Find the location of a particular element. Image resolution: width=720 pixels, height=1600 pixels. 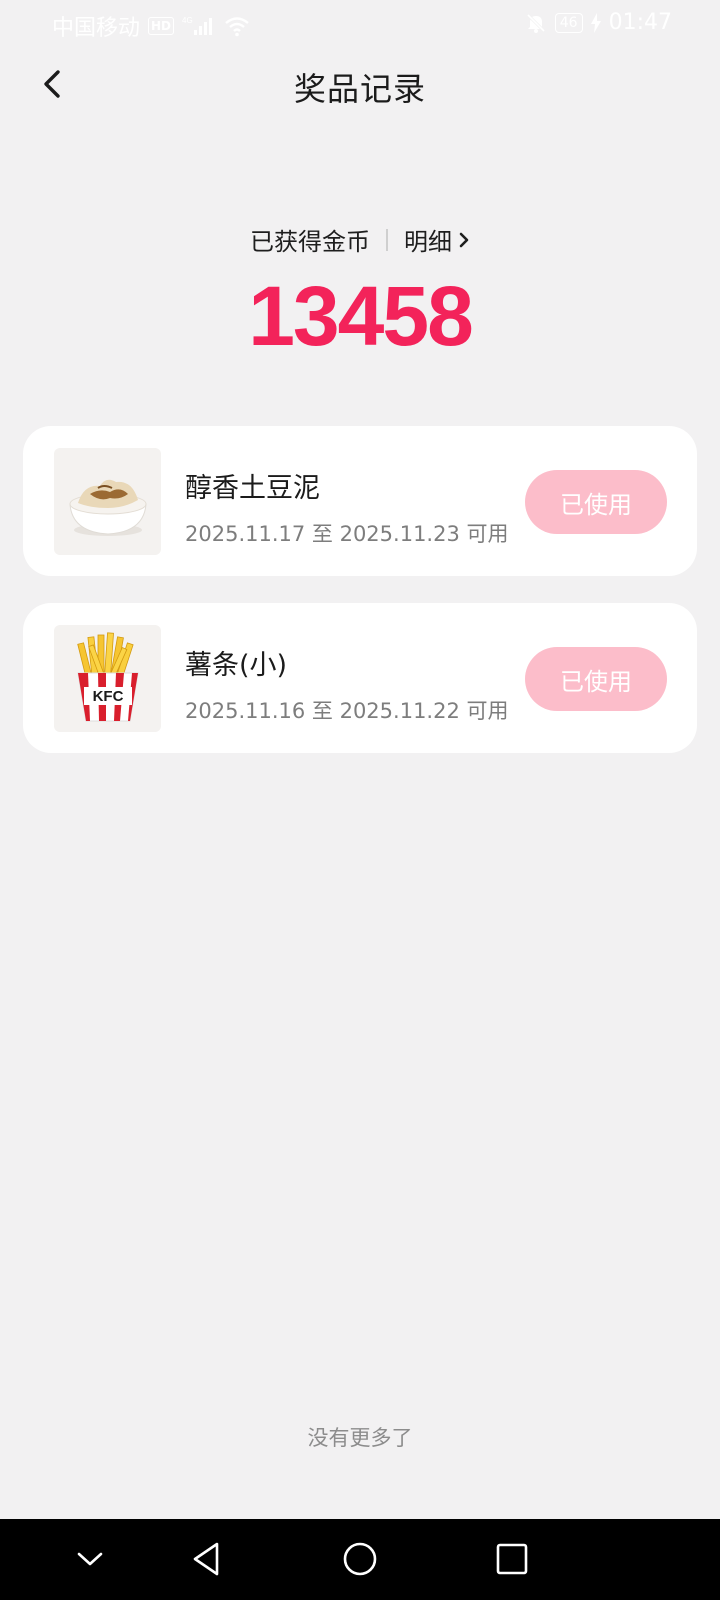

prize-name: 薯条(小) is located at coordinates (236, 665).